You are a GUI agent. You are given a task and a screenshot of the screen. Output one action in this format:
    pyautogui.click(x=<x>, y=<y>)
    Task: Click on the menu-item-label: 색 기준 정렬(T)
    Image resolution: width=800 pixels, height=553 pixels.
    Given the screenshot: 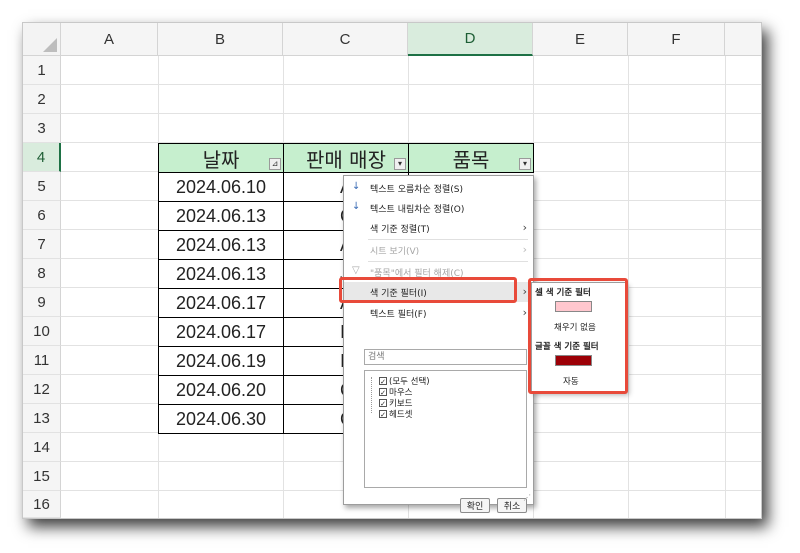 What is the action you would take?
    pyautogui.click(x=400, y=229)
    